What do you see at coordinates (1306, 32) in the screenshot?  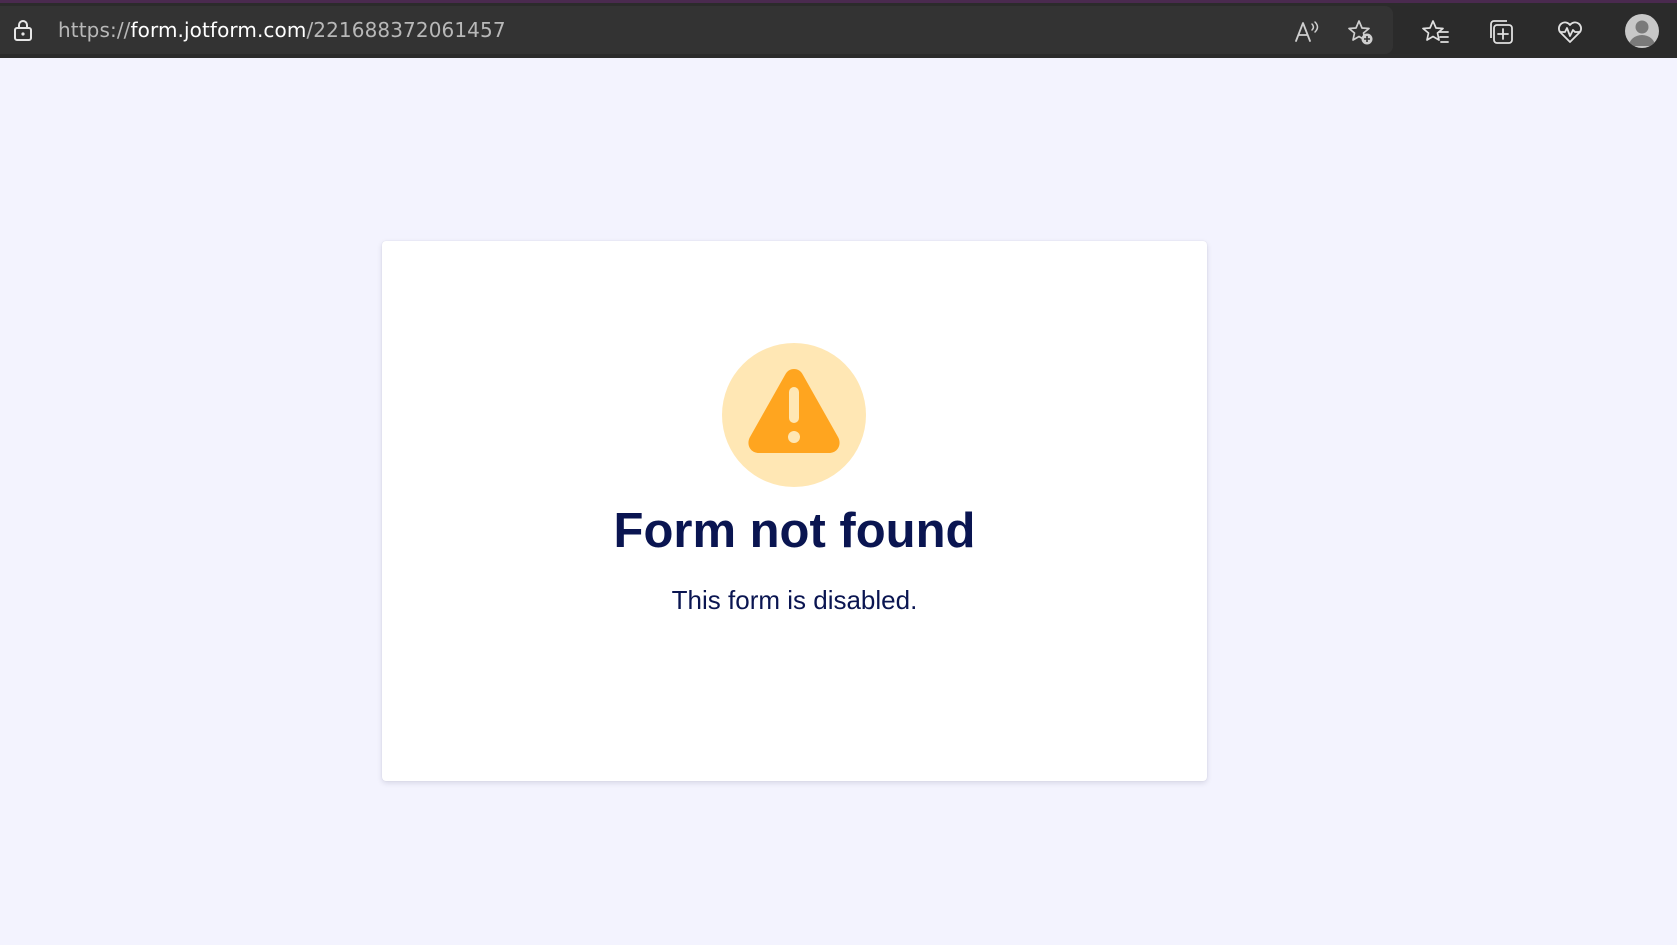 I see `read-aloud-icon` at bounding box center [1306, 32].